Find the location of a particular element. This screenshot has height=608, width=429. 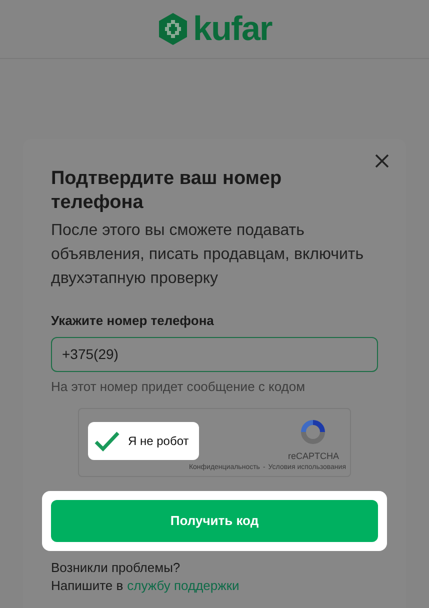

help-question: Возникли проблемы? is located at coordinates (116, 568).